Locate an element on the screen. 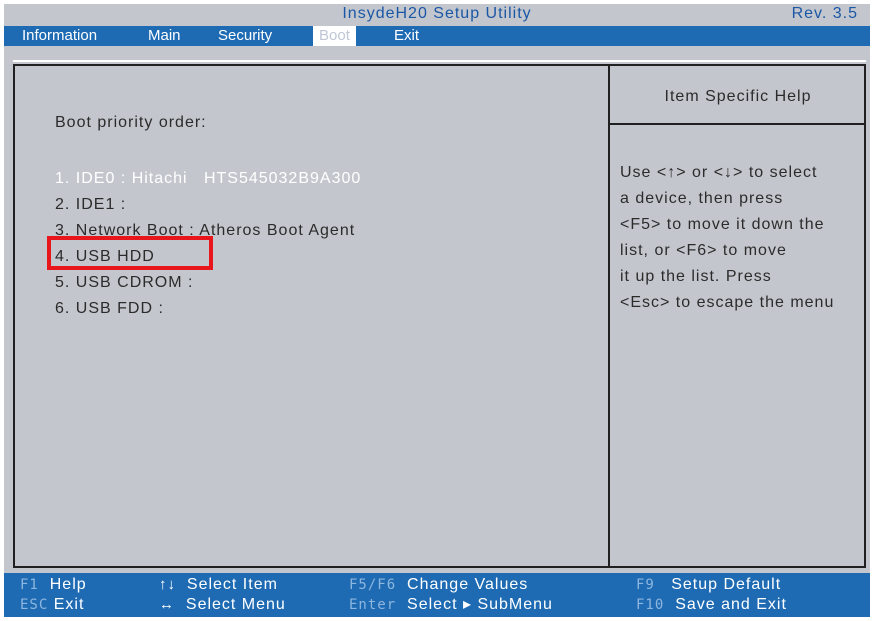 The image size is (874, 621). revision-label: Rev. 3.5 is located at coordinates (824, 13).